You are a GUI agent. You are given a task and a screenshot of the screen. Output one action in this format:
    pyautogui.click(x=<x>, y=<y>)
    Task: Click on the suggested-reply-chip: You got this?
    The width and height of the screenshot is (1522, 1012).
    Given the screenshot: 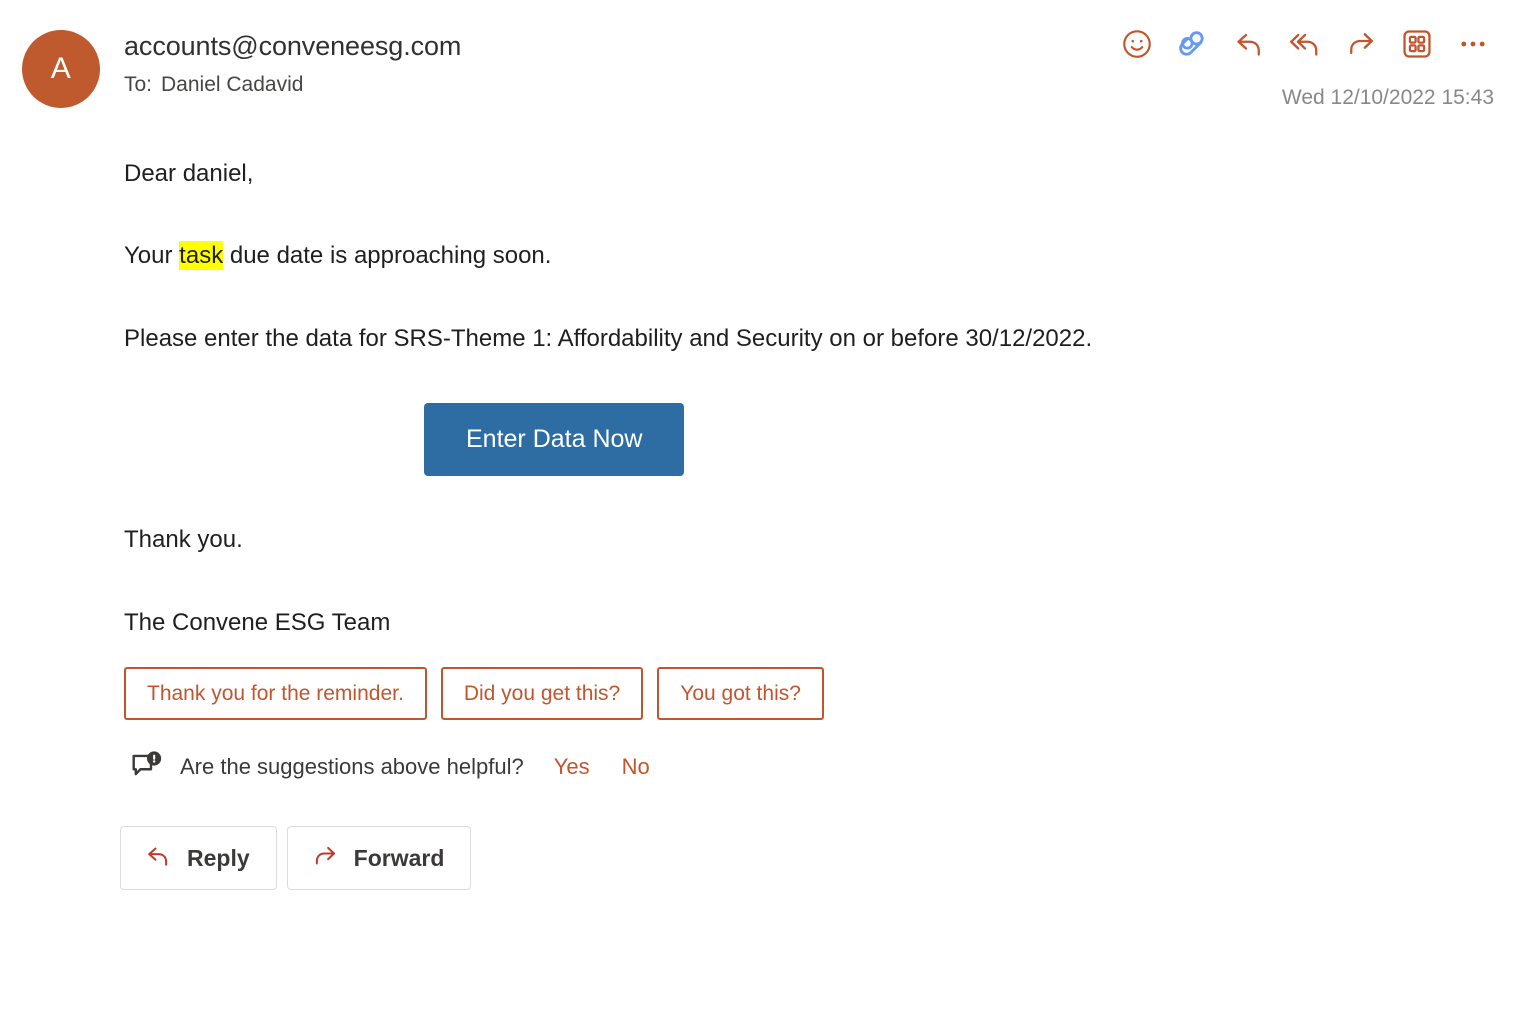 What is the action you would take?
    pyautogui.click(x=740, y=693)
    